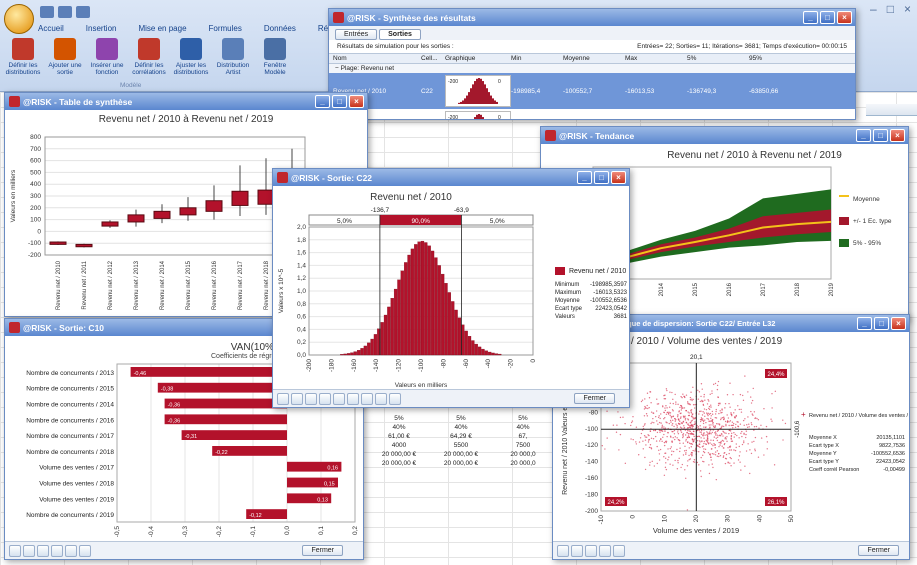  What do you see at coordinates (19, 19) in the screenshot?
I see `office-button` at bounding box center [19, 19].